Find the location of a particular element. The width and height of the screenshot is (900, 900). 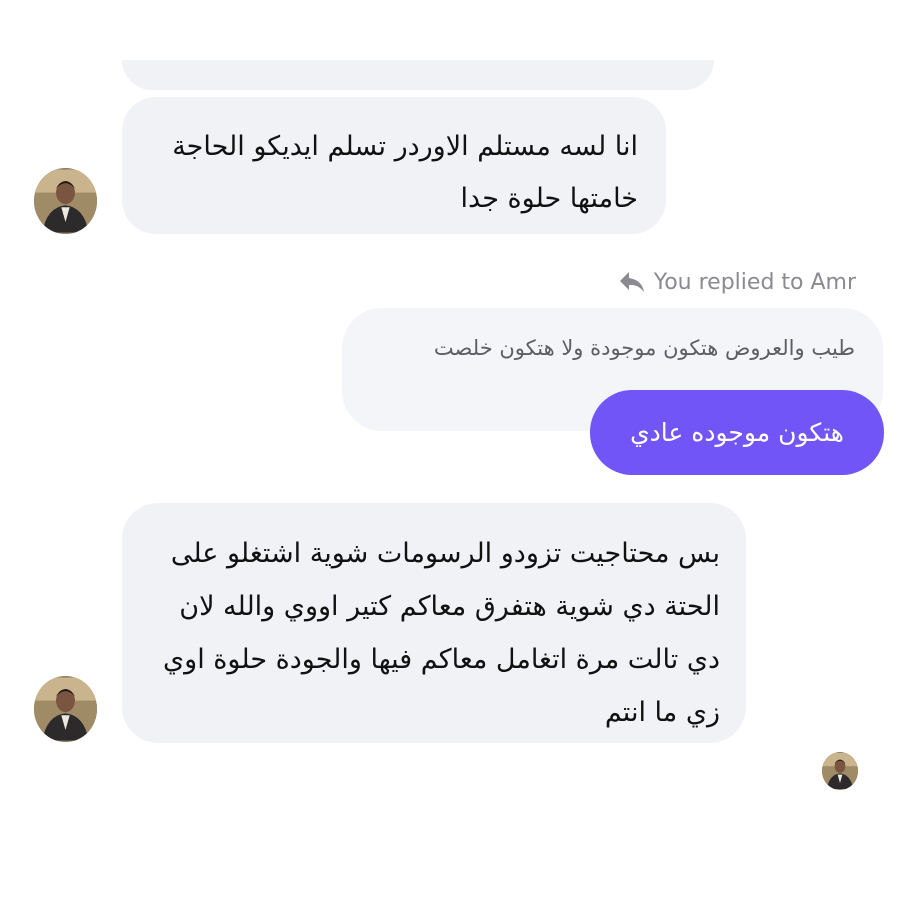

outgoing-message: هتكون موجوده عادي is located at coordinates (737, 432).